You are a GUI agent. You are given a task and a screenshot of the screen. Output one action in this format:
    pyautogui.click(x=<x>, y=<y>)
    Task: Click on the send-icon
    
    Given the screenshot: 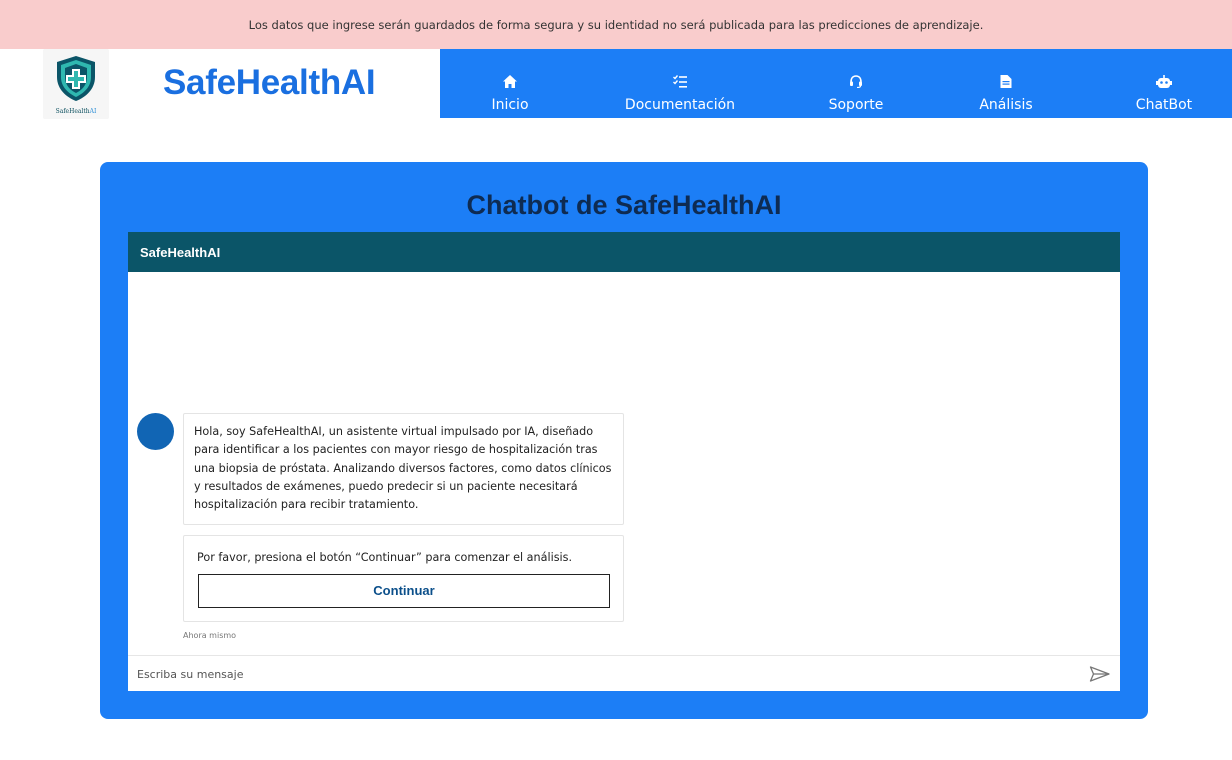 What is the action you would take?
    pyautogui.click(x=1100, y=674)
    